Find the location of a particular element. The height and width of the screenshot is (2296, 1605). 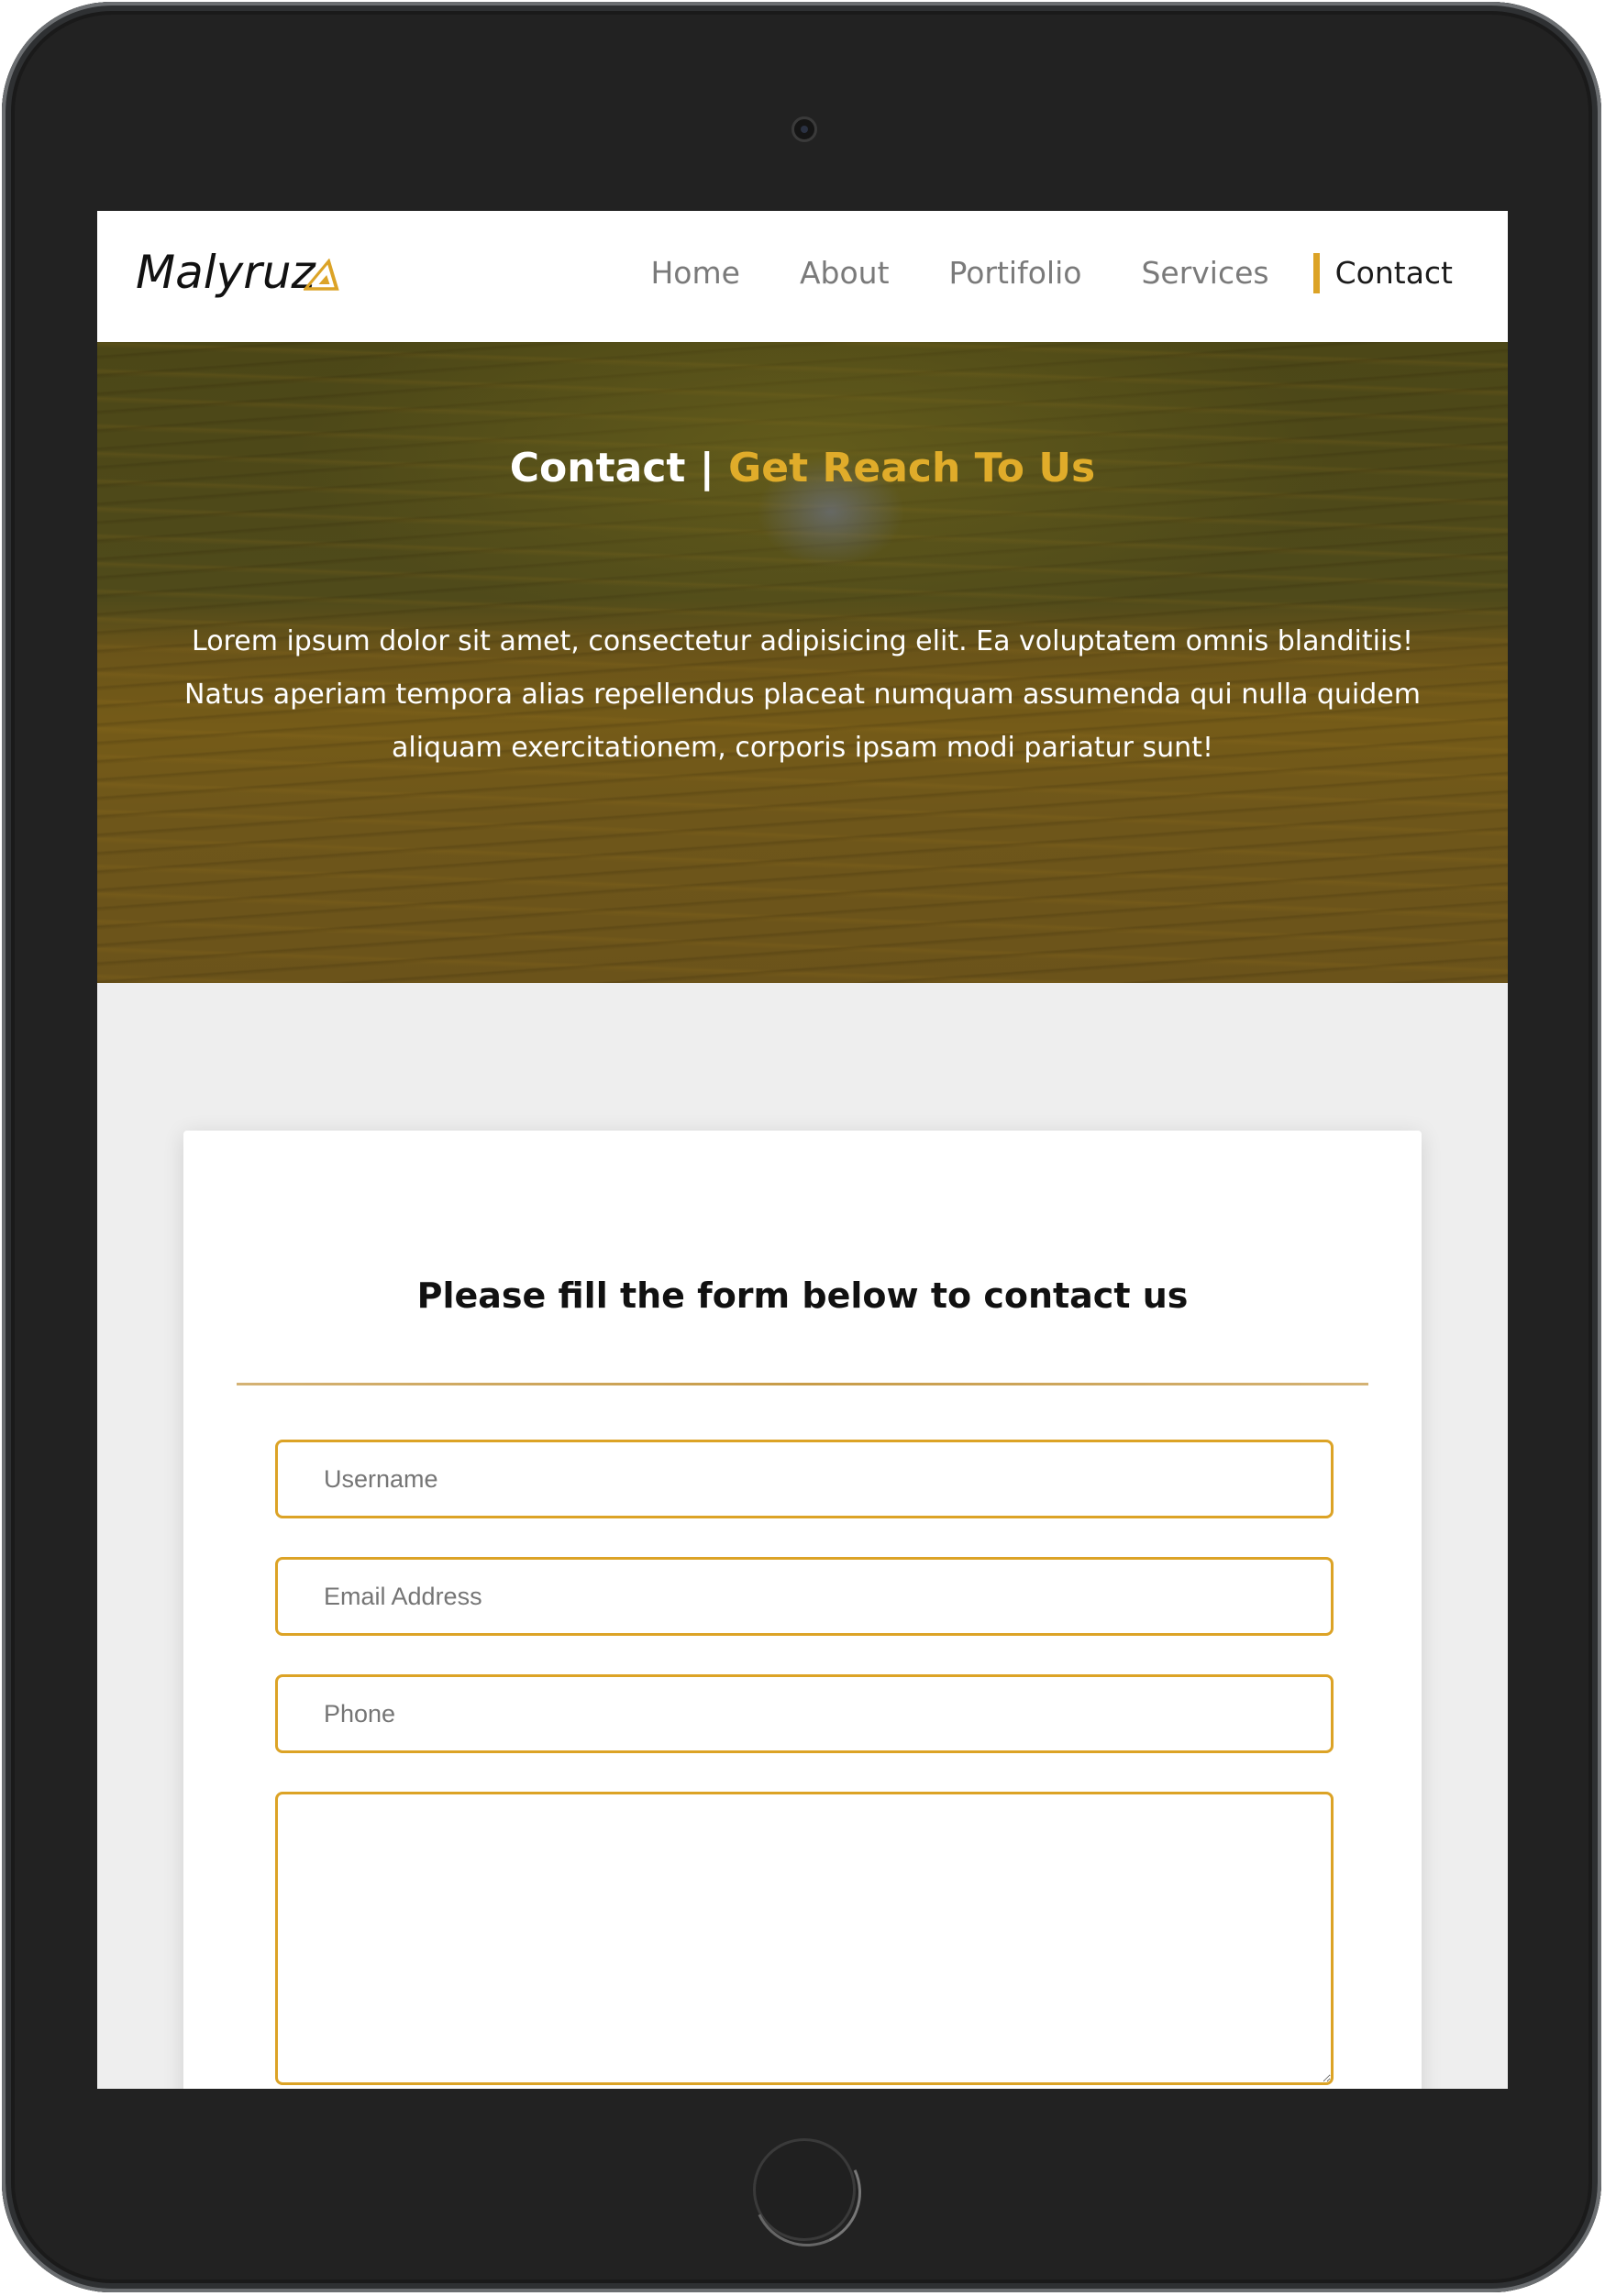

nav-item-contact: Contact is located at coordinates (1382, 273).